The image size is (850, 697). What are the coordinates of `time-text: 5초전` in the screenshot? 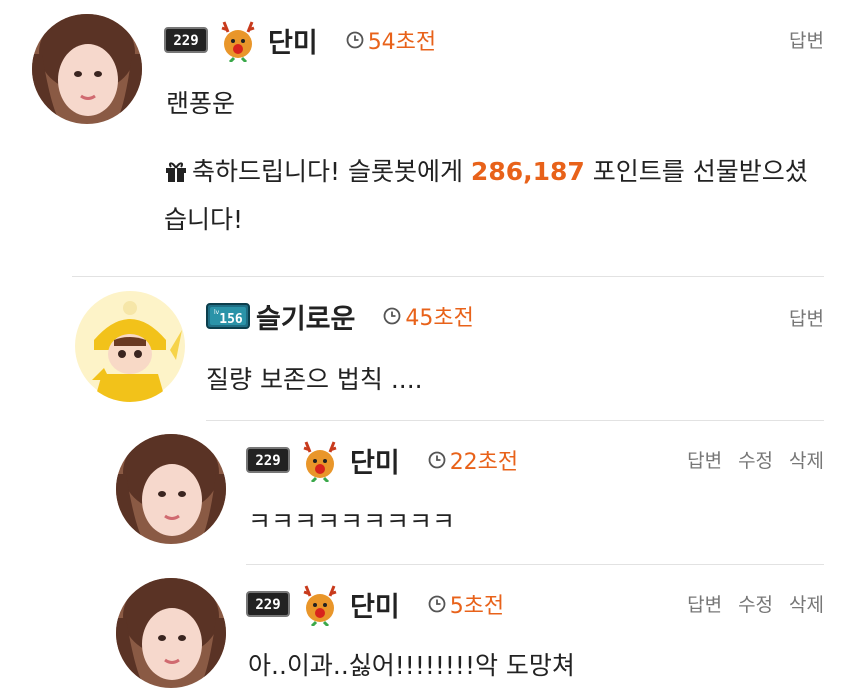 It's located at (477, 606).